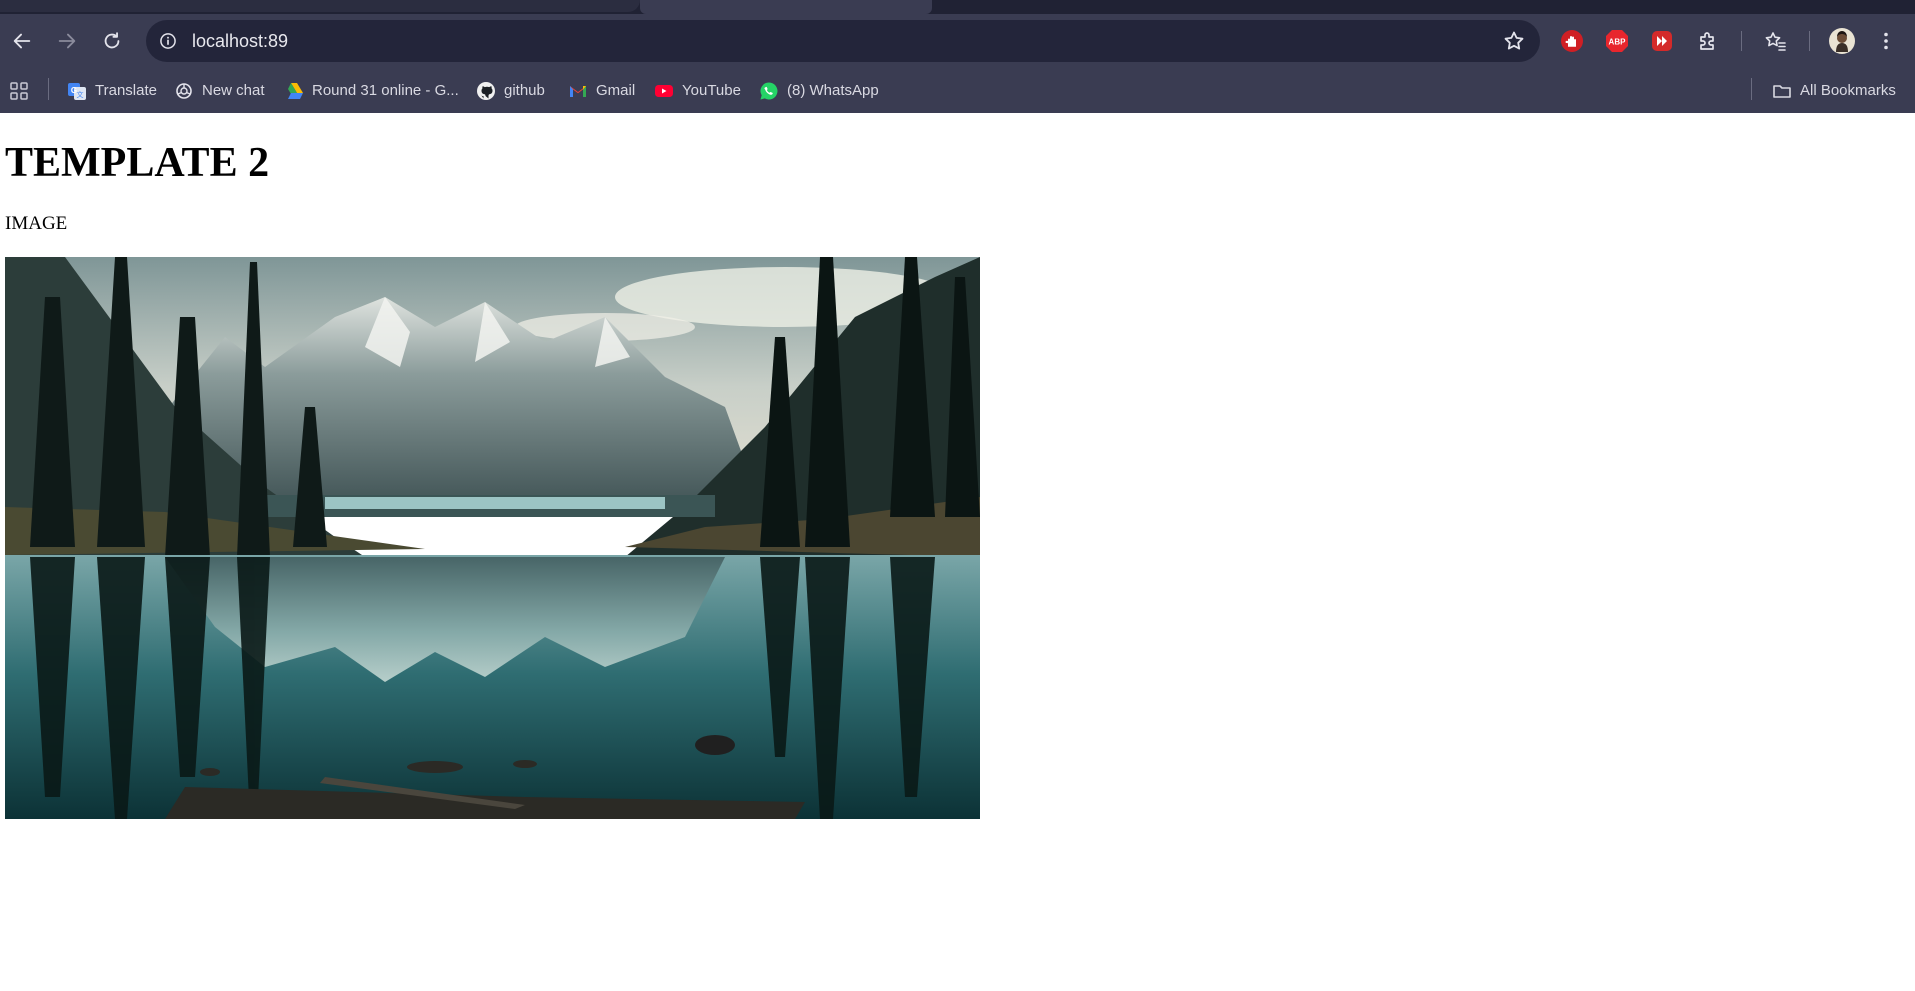 This screenshot has width=1915, height=991. What do you see at coordinates (769, 90) in the screenshot?
I see `whatsapp-icon` at bounding box center [769, 90].